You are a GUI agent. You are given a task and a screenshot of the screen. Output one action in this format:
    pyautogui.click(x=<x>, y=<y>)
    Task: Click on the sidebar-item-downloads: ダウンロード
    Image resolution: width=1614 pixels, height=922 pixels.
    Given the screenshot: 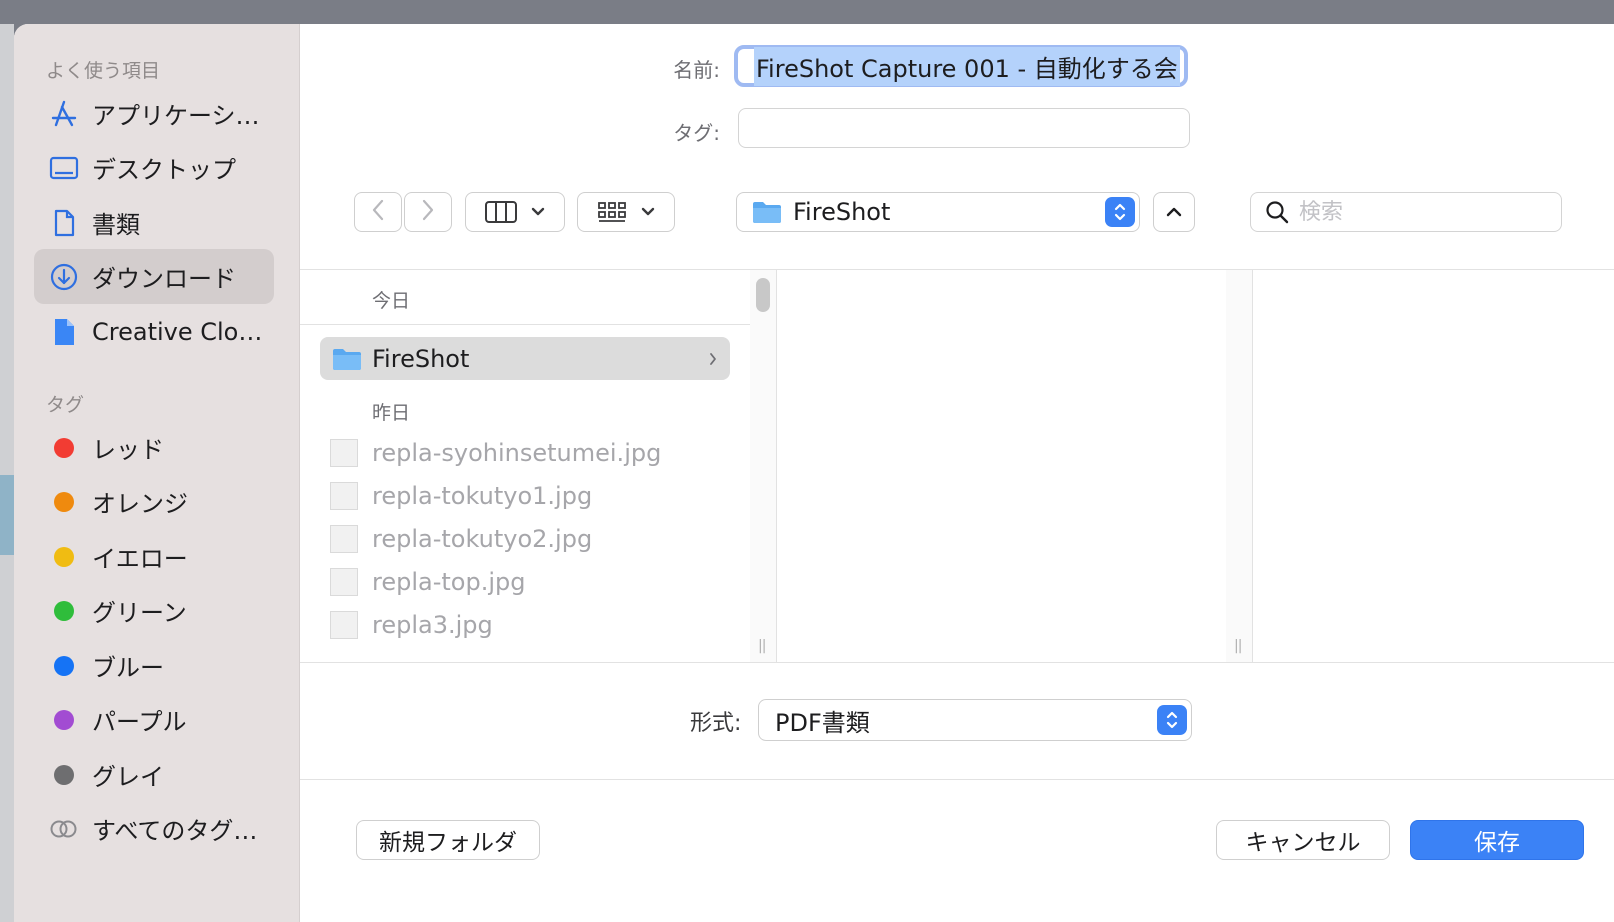 What is the action you would take?
    pyautogui.click(x=154, y=276)
    